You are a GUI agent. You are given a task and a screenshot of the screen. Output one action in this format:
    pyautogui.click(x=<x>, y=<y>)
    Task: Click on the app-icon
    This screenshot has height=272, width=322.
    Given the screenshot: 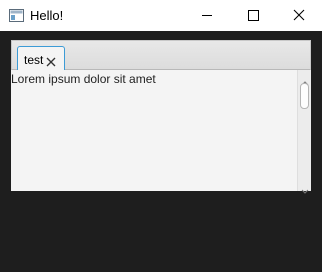 What is the action you would take?
    pyautogui.click(x=16, y=15)
    